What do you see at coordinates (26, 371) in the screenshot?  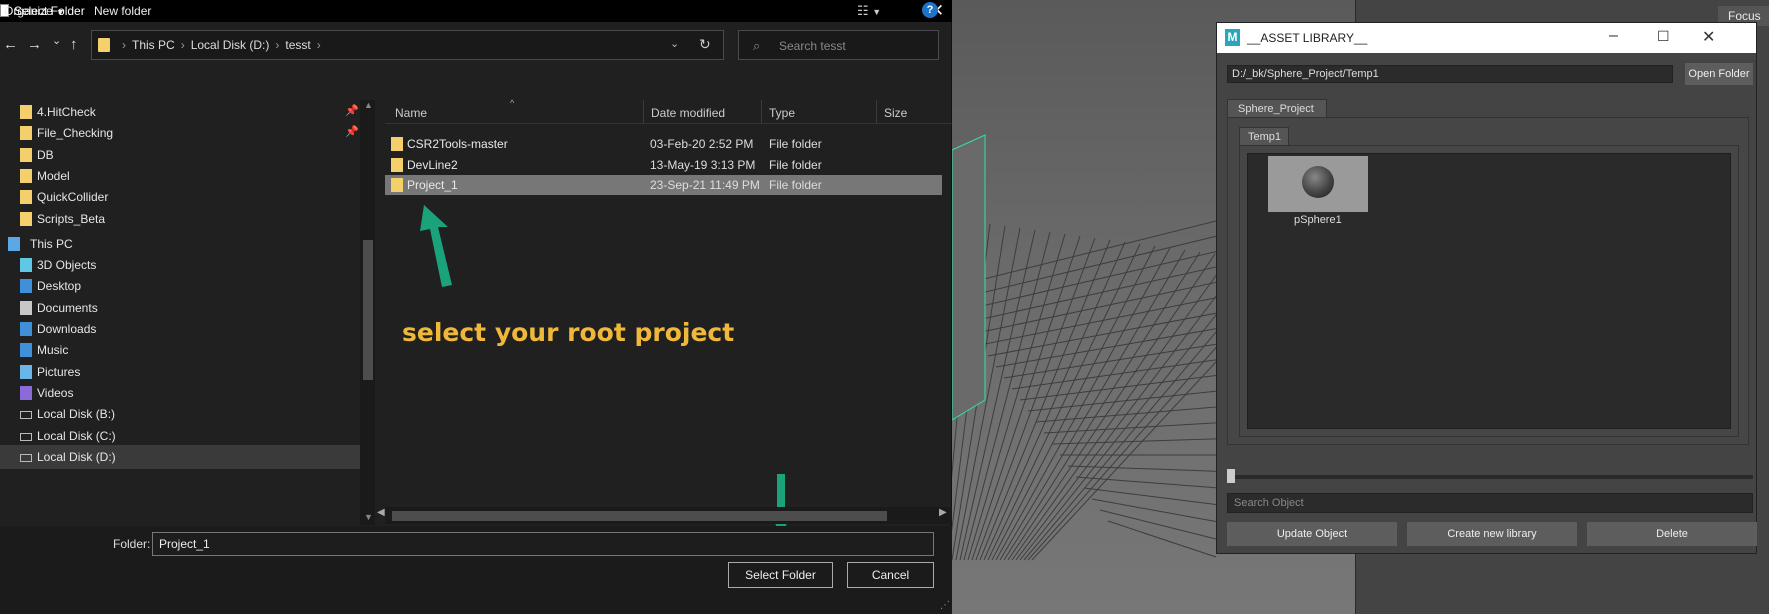 I see `pictures-icon` at bounding box center [26, 371].